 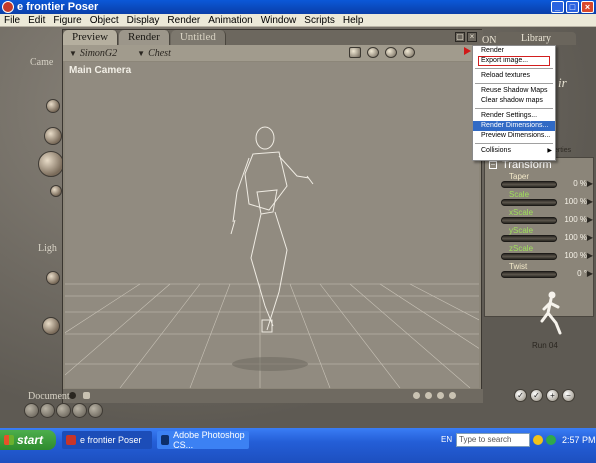 What do you see at coordinates (71, 440) in the screenshot?
I see `poser-app-icon` at bounding box center [71, 440].